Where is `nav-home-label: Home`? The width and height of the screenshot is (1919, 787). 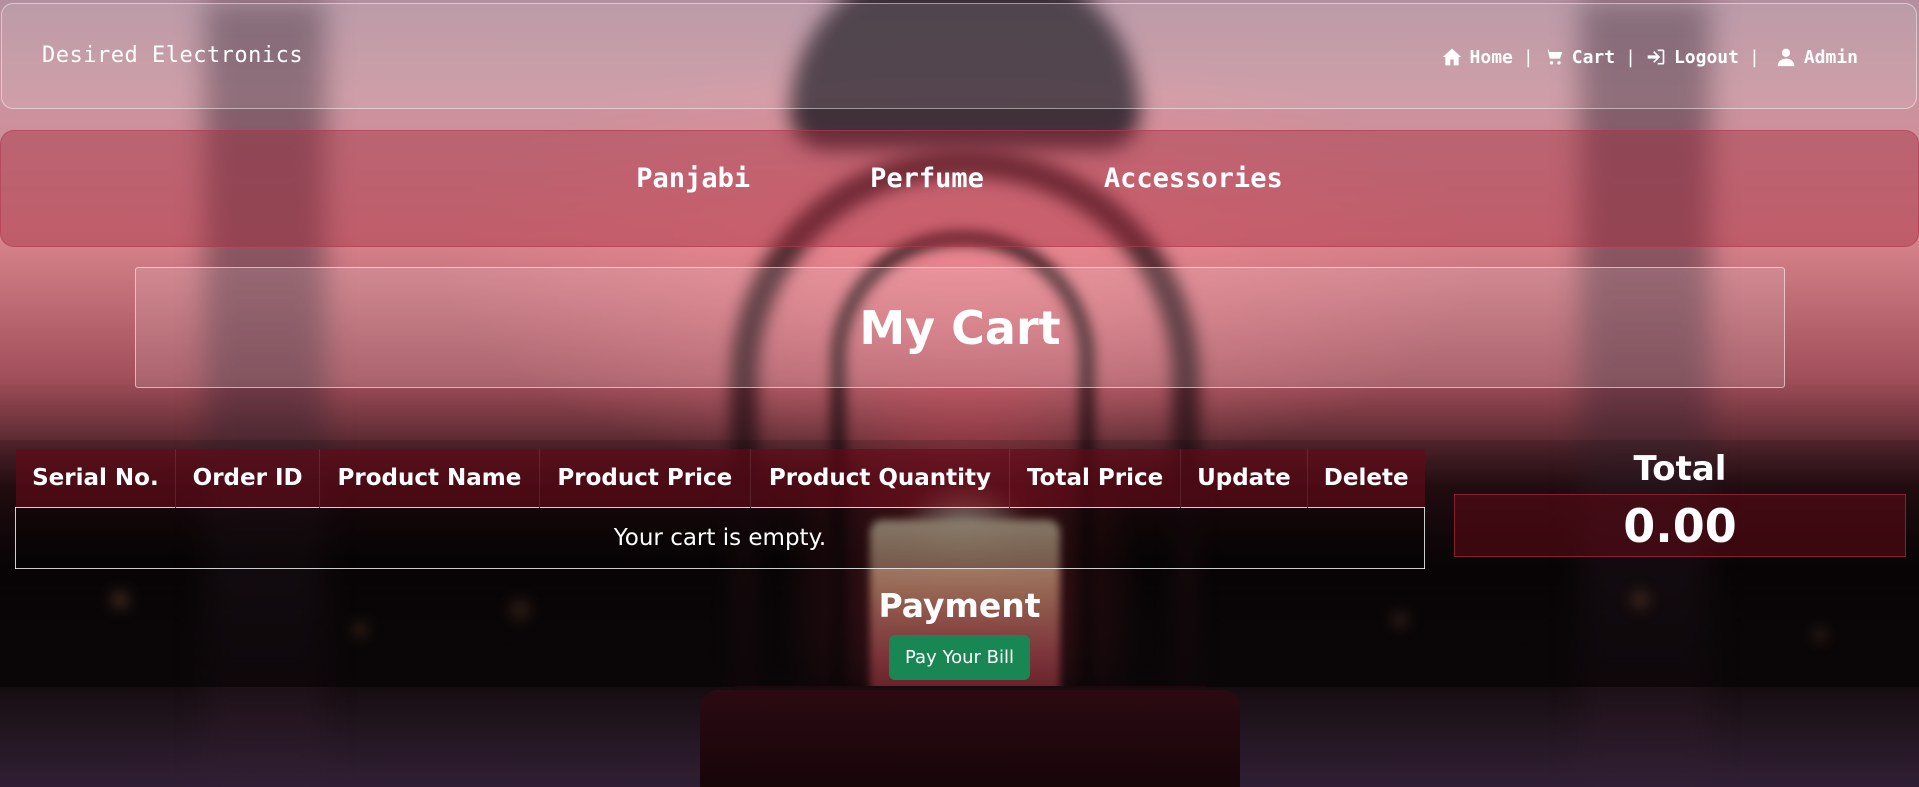
nav-home-label: Home is located at coordinates (1491, 57).